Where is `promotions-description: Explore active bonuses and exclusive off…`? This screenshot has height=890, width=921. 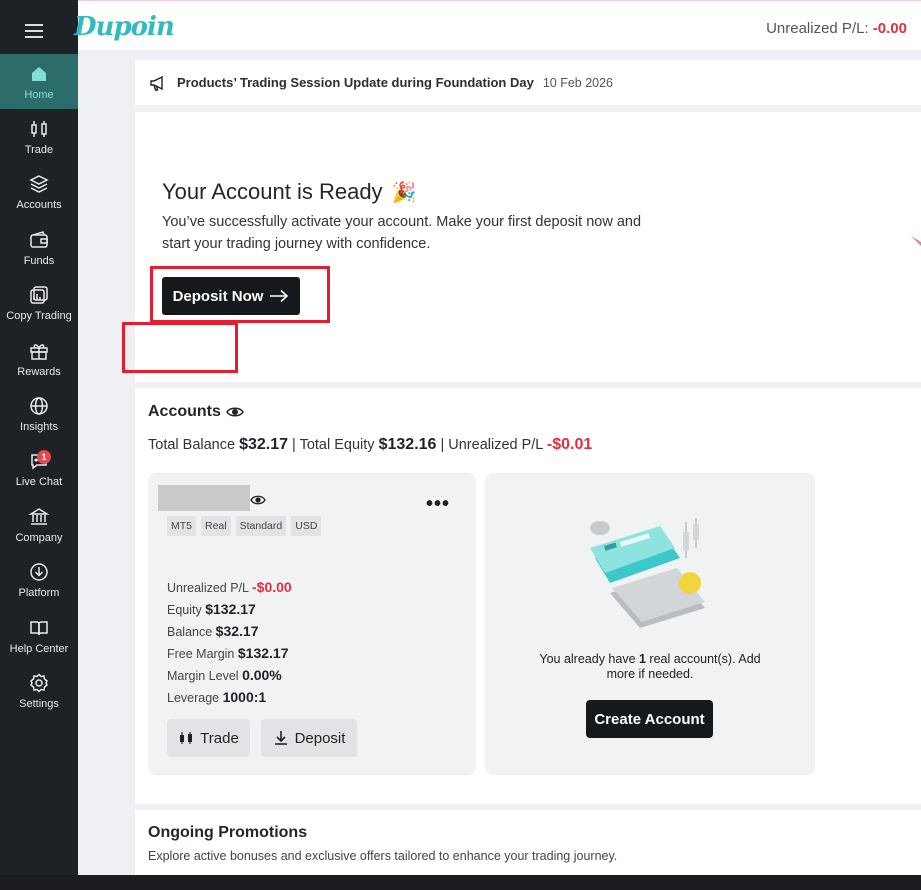
promotions-description: Explore active bonuses and exclusive off… is located at coordinates (383, 856).